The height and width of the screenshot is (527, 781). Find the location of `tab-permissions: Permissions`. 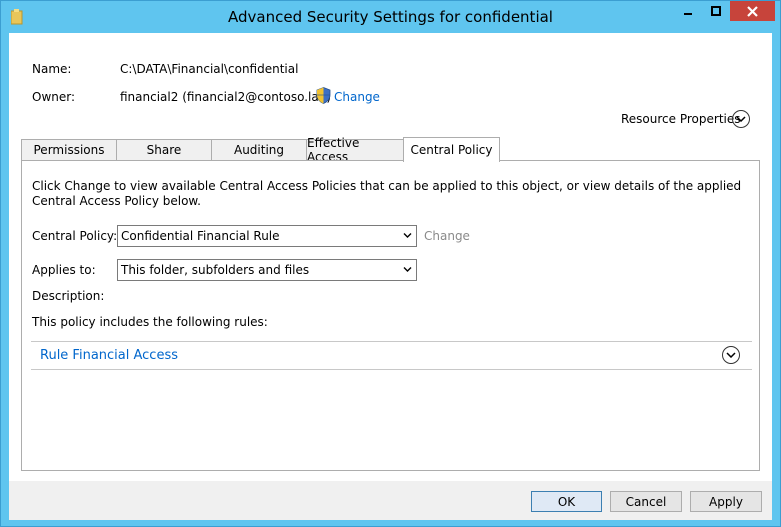

tab-permissions: Permissions is located at coordinates (69, 150).